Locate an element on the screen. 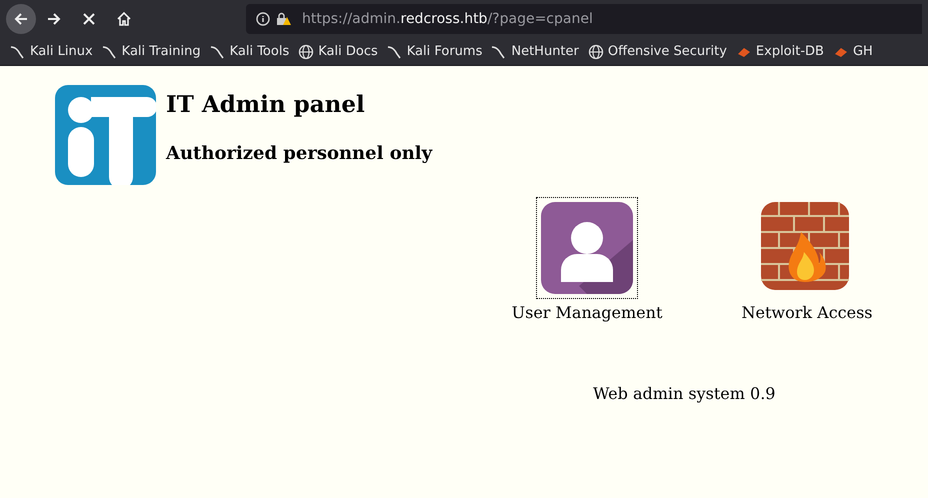 This screenshot has height=498, width=928. forward-icon is located at coordinates (54, 19).